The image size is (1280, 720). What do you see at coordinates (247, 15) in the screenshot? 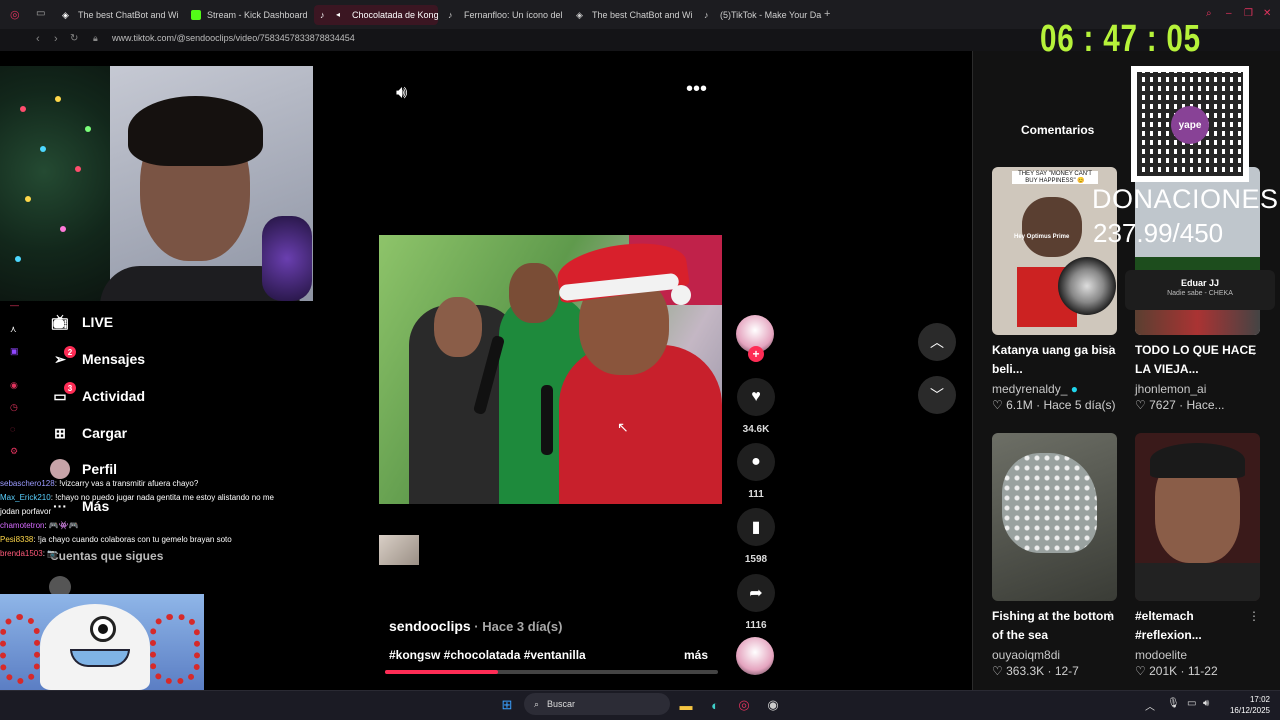
I see `tab-kick-dashboard: Stream - Kick Dashboard` at bounding box center [247, 15].